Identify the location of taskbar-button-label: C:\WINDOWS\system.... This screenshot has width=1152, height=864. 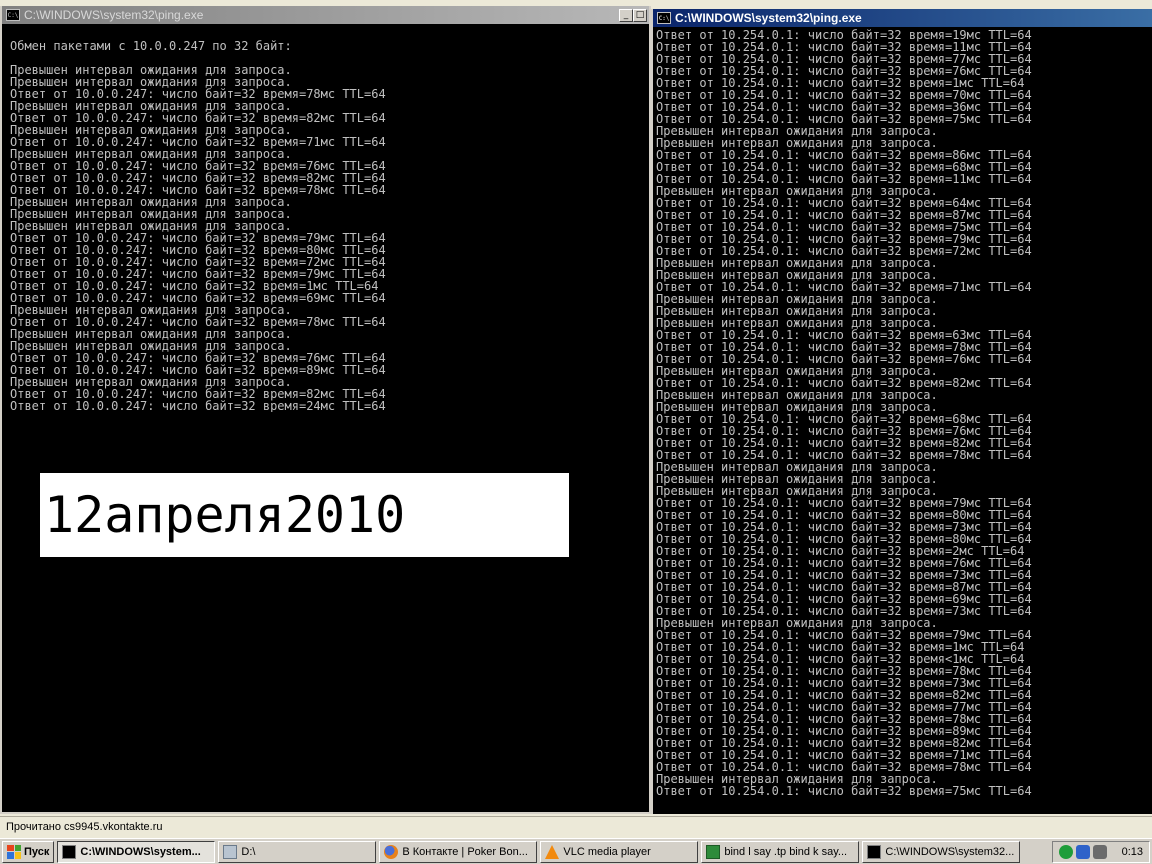
(140, 851).